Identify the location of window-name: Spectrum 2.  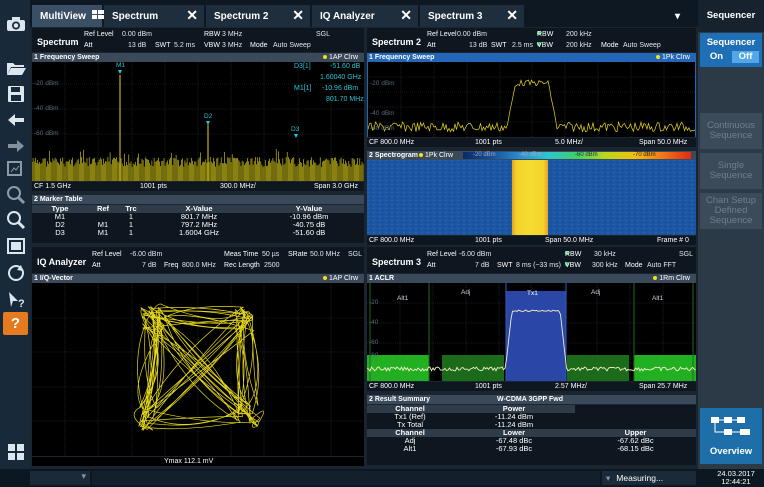
(397, 42).